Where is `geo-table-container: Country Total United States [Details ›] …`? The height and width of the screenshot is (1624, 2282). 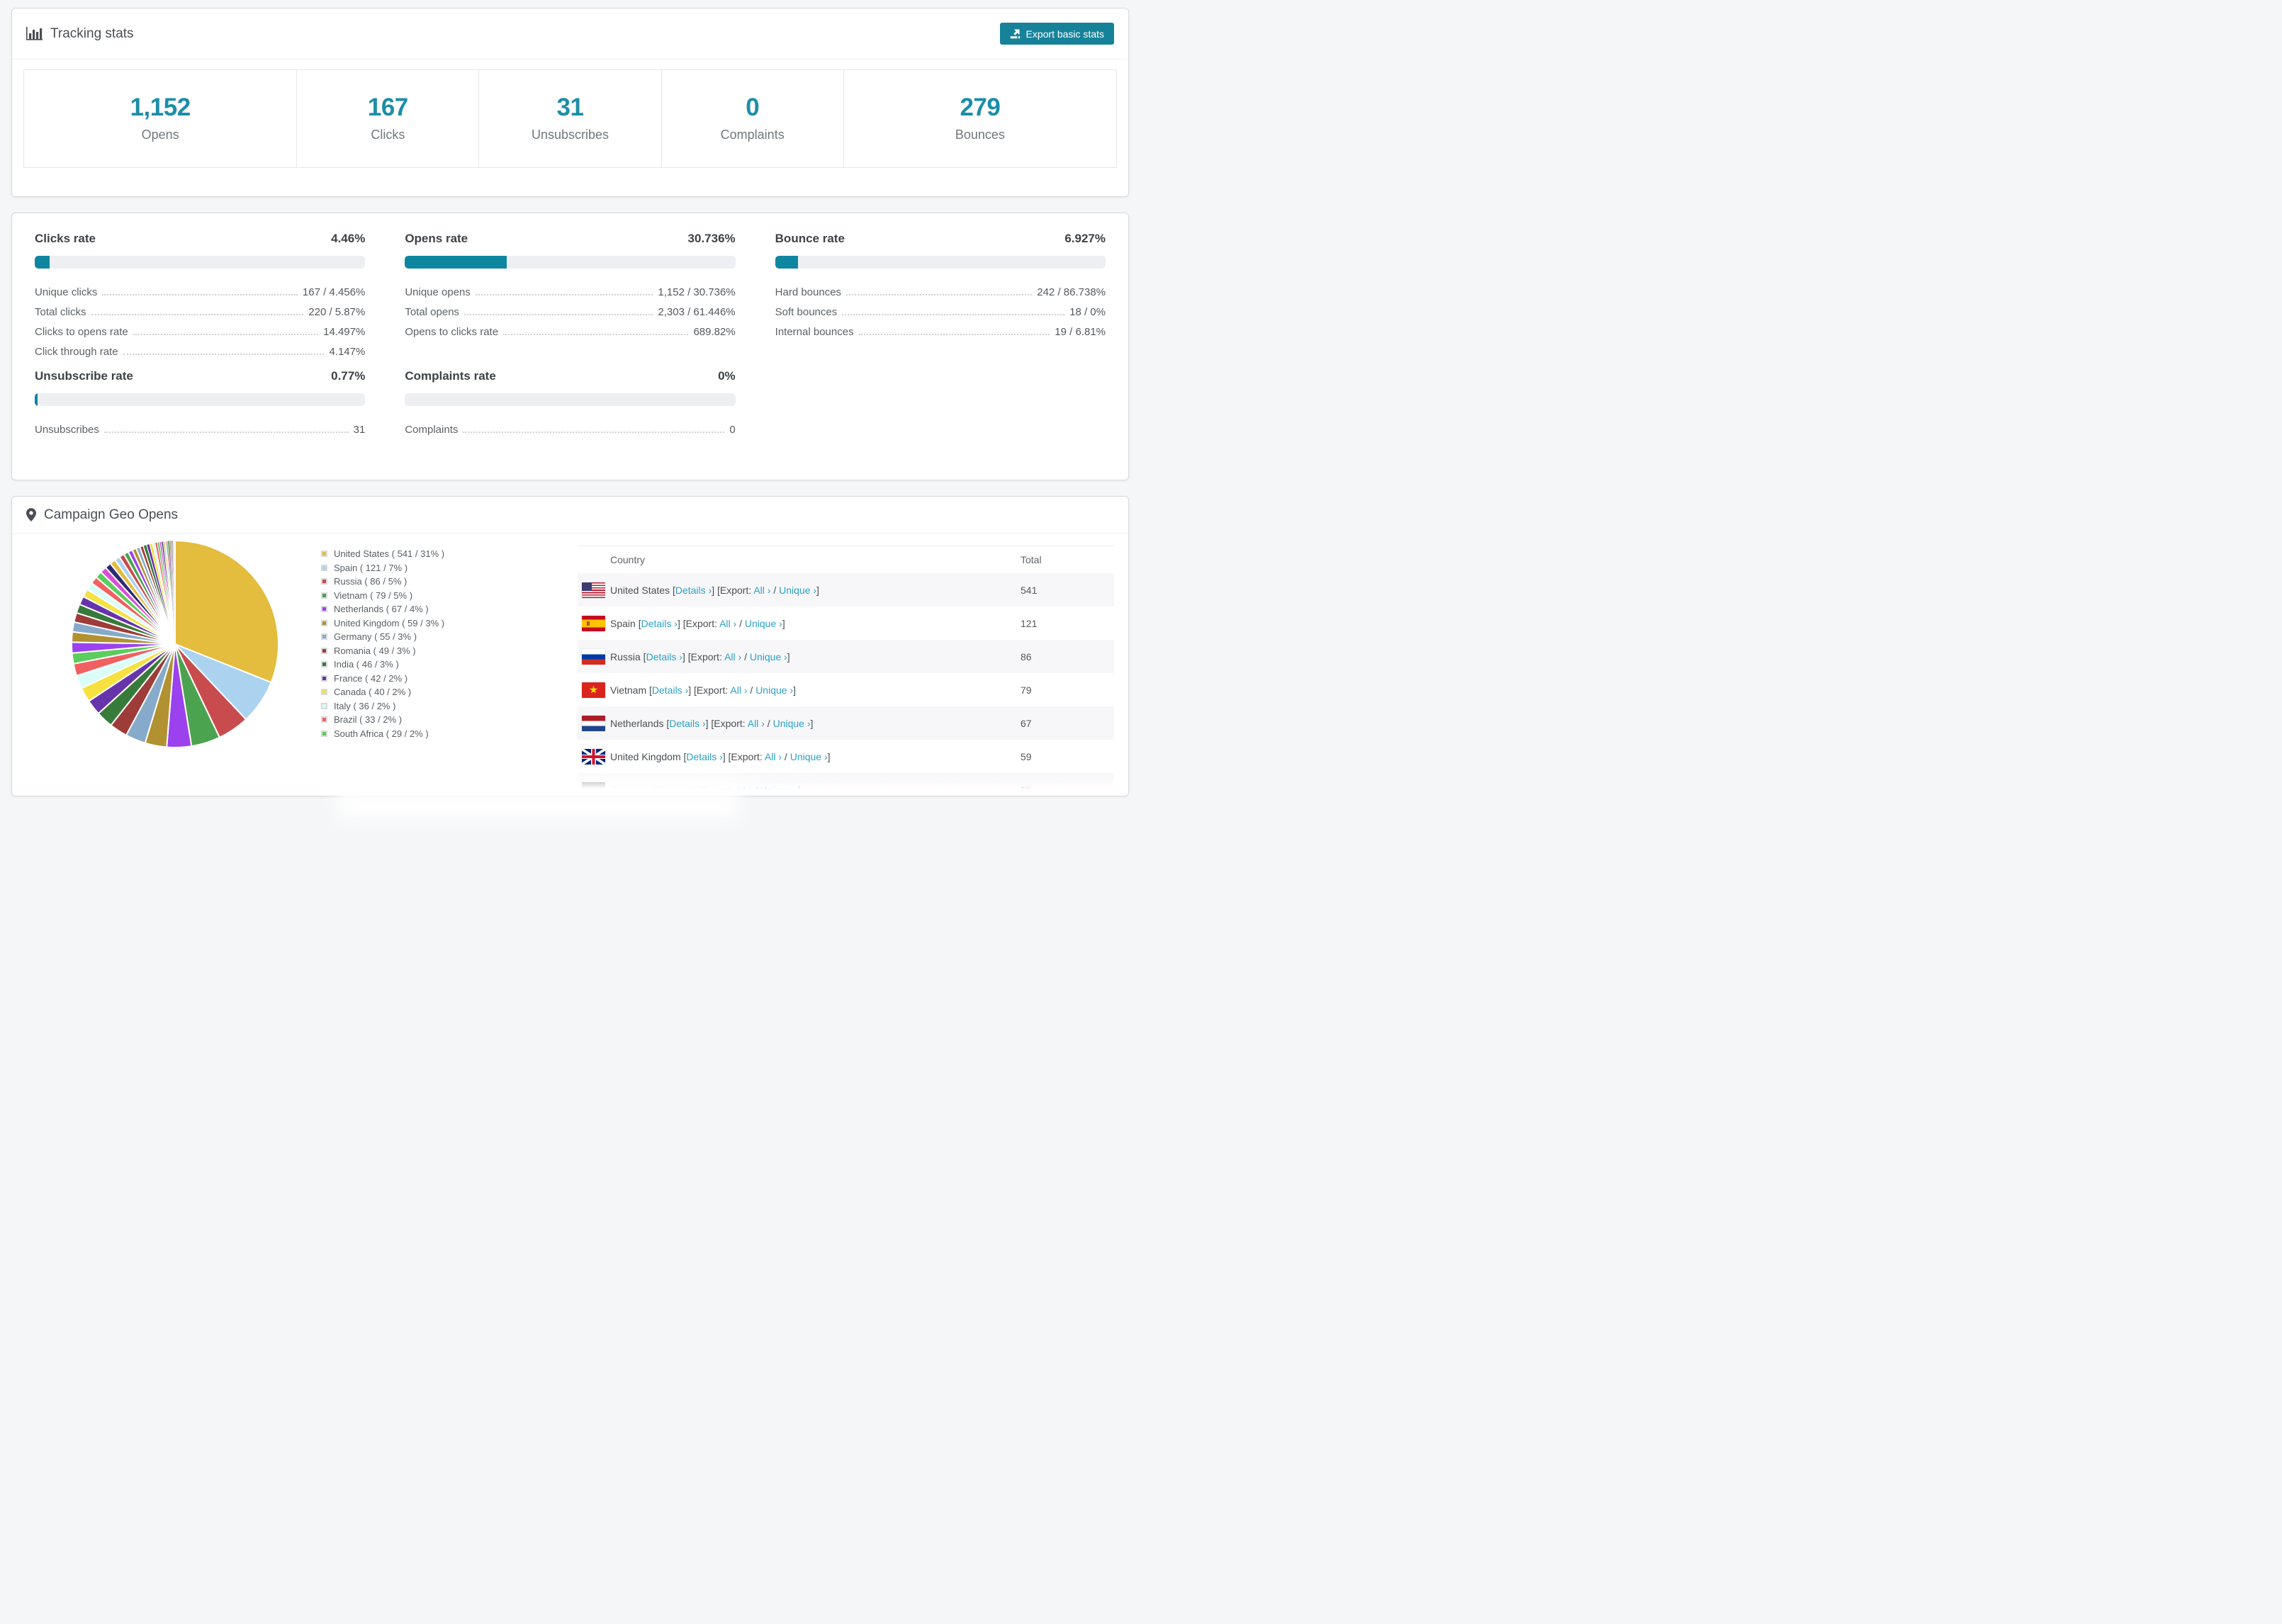 geo-table-container: Country Total United States [Details ›] … is located at coordinates (846, 671).